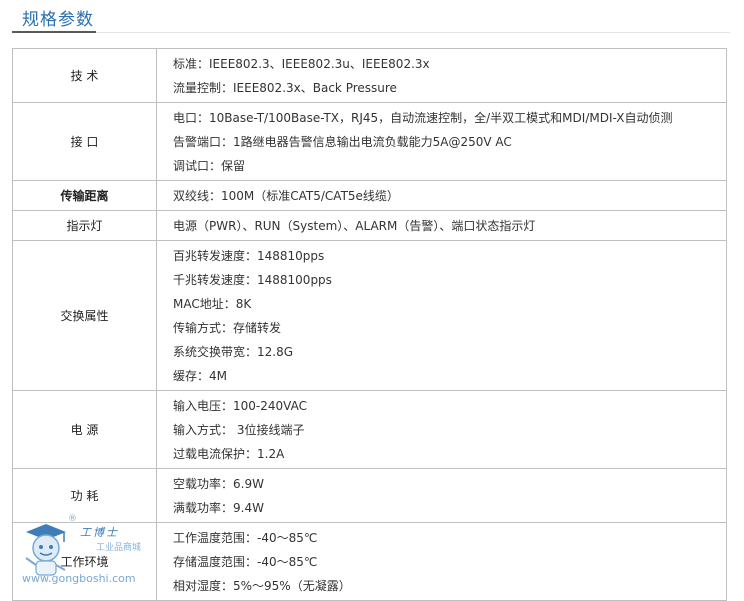 The width and height of the screenshot is (744, 601). Describe the element at coordinates (84, 195) in the screenshot. I see `spec-key: 传输距离` at that location.